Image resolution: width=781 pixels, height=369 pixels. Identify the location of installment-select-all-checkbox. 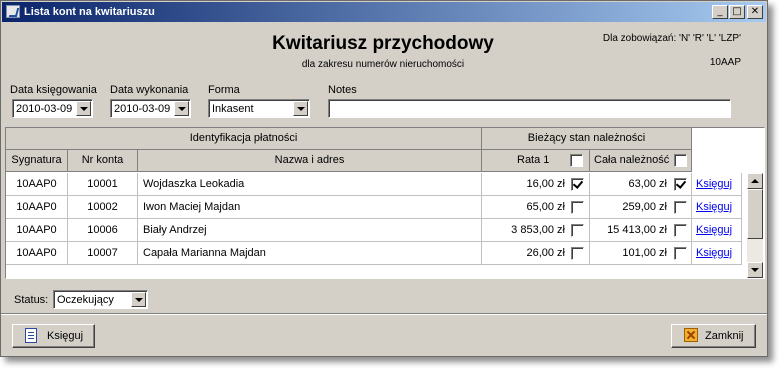
(576, 160).